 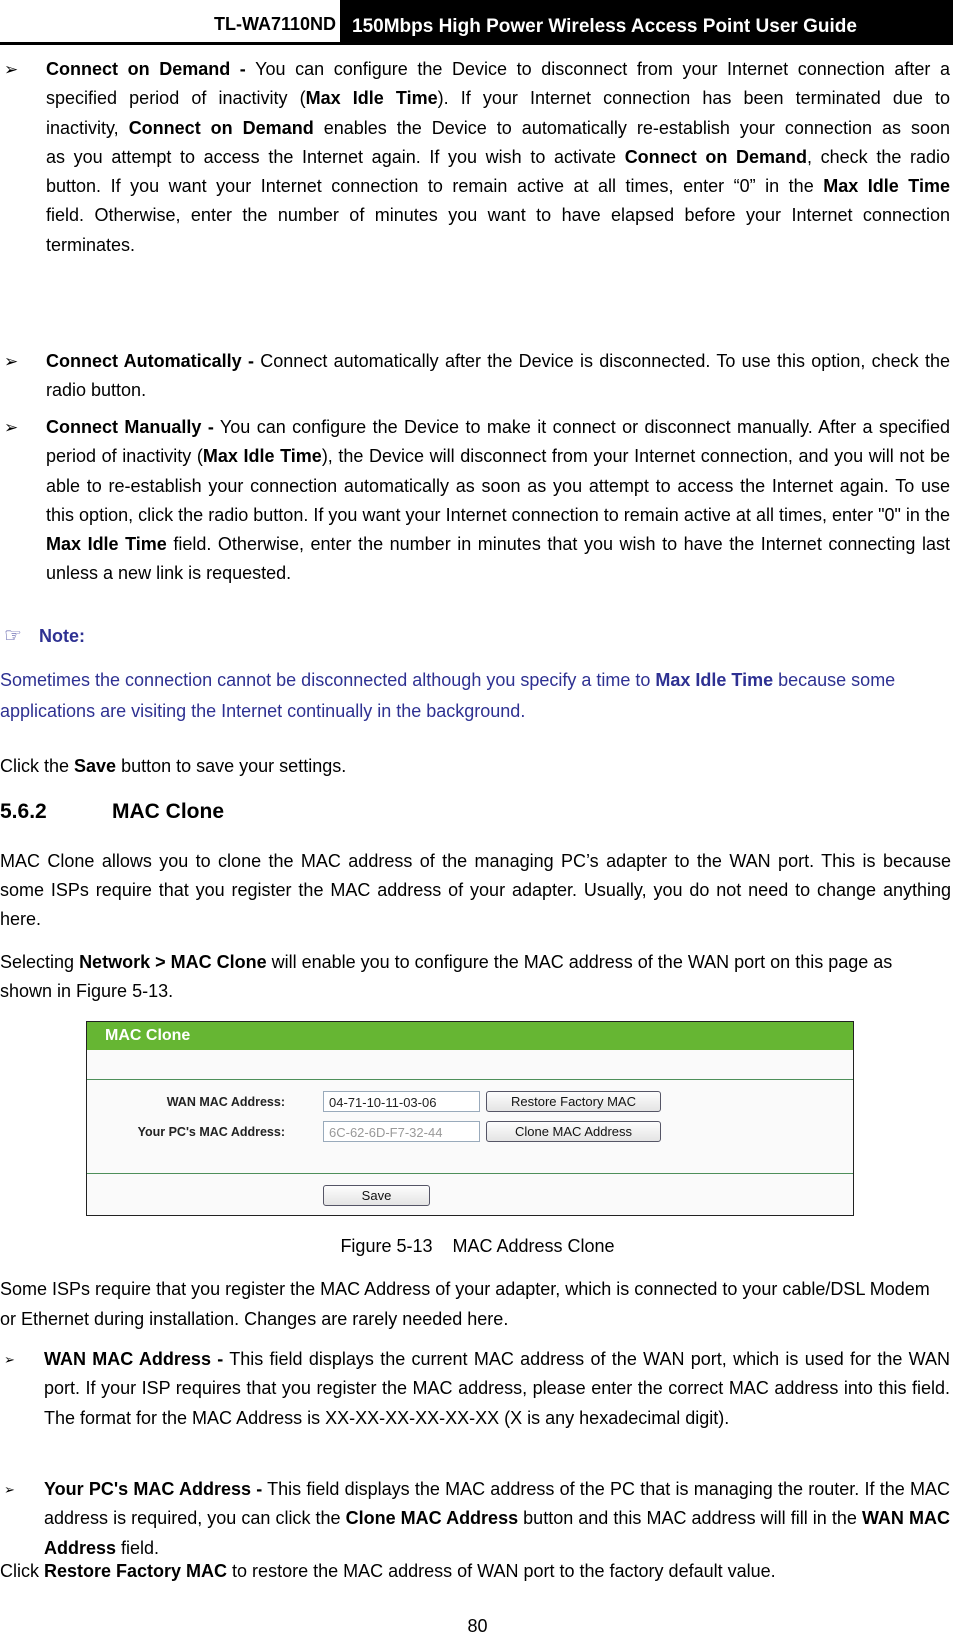 What do you see at coordinates (401, 1131) in the screenshot?
I see `pc-mac-input: 6C-62-6D-F7-32-44` at bounding box center [401, 1131].